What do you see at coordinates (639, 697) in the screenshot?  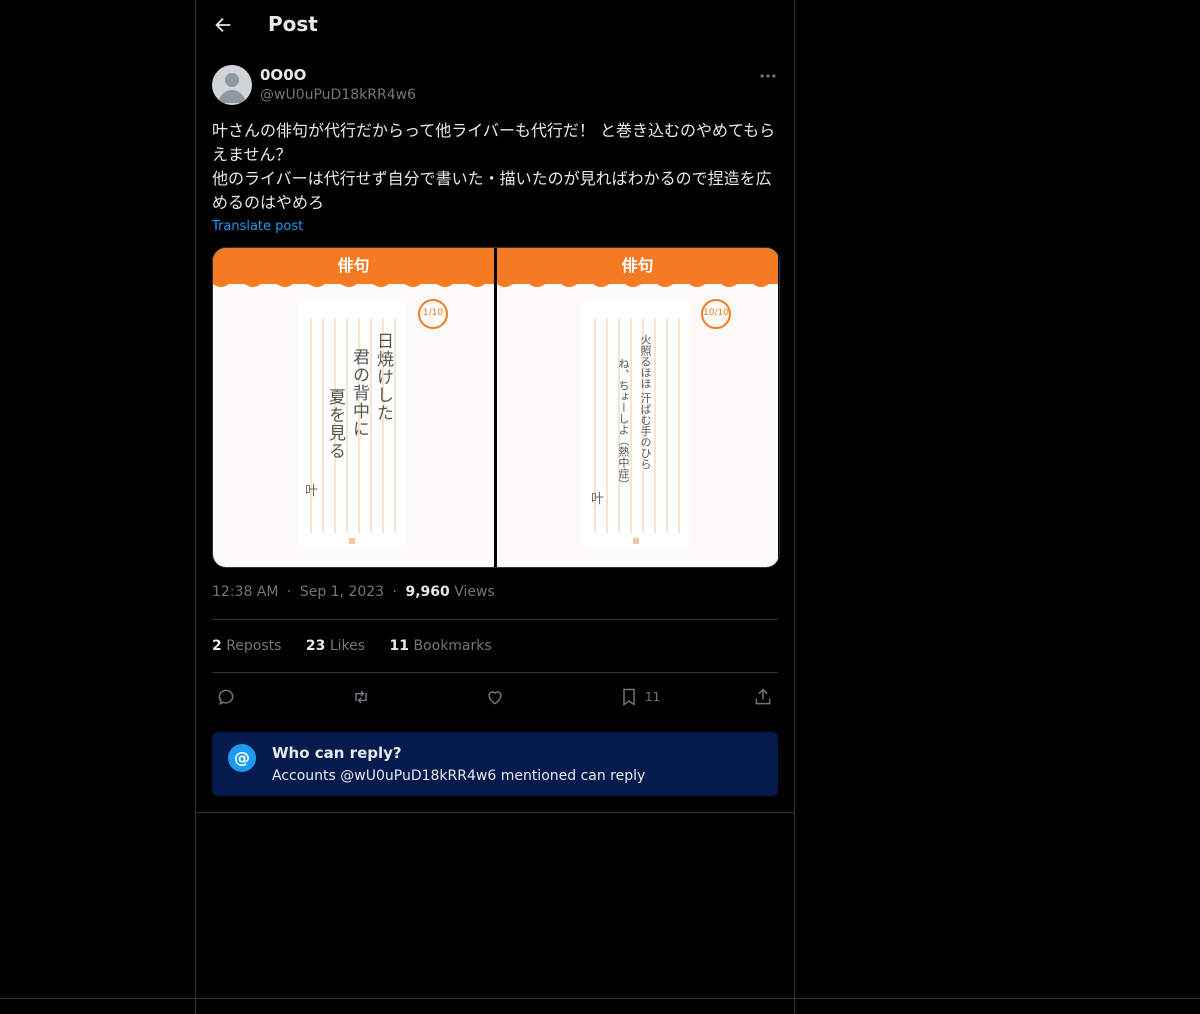 I see `bookmark-button: 11` at bounding box center [639, 697].